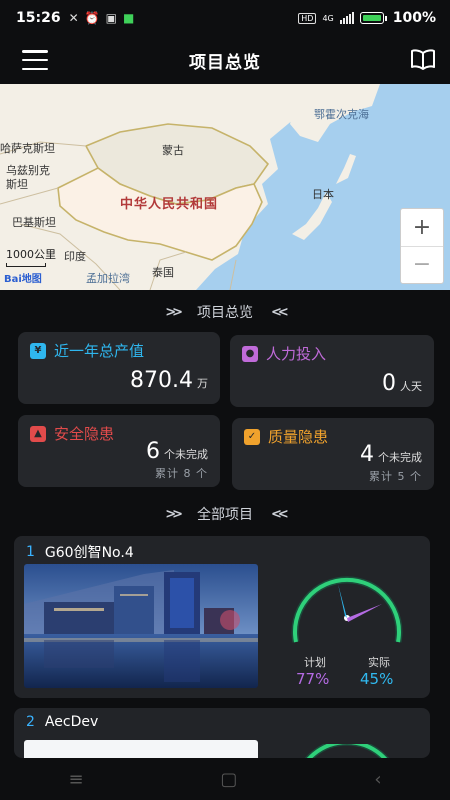 The width and height of the screenshot is (450, 800). Describe the element at coordinates (75, 256) in the screenshot. I see `map-label-india: 印度` at that location.